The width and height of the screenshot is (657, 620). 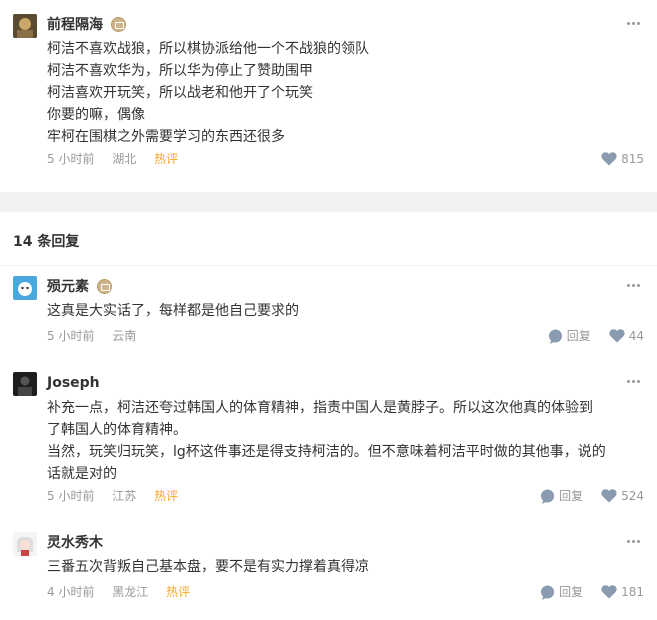 I want to click on like-count: 44, so click(x=636, y=336).